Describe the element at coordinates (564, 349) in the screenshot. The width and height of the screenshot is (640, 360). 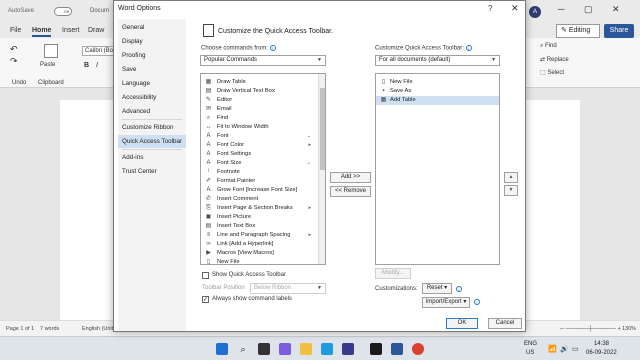
I see `volume-icon: 🔊` at that location.